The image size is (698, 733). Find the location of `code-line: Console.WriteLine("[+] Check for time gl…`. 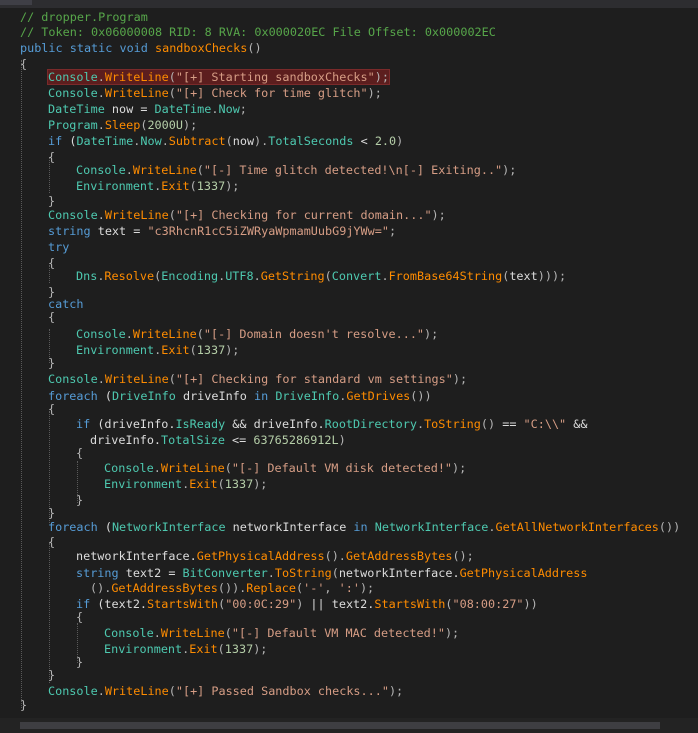

code-line: Console.WriteLine("[+] Check for time gl… is located at coordinates (215, 93).